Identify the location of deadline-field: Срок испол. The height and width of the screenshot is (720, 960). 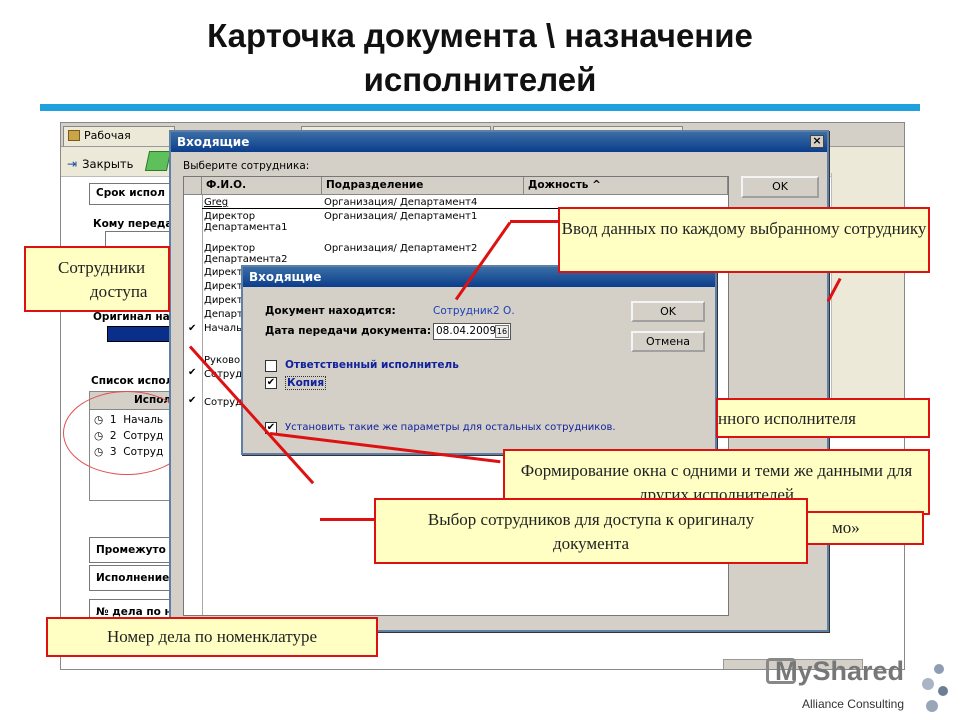
(134, 194).